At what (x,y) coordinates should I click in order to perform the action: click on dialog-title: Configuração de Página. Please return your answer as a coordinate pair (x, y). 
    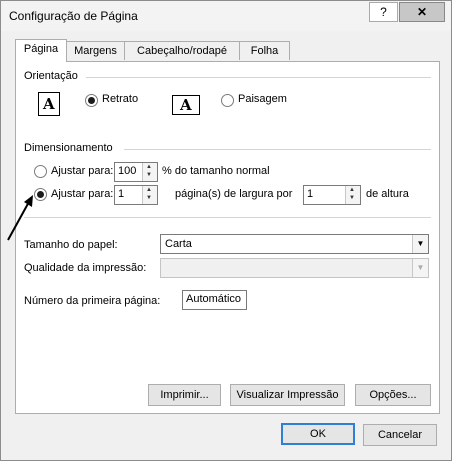
    Looking at the image, I should click on (73, 16).